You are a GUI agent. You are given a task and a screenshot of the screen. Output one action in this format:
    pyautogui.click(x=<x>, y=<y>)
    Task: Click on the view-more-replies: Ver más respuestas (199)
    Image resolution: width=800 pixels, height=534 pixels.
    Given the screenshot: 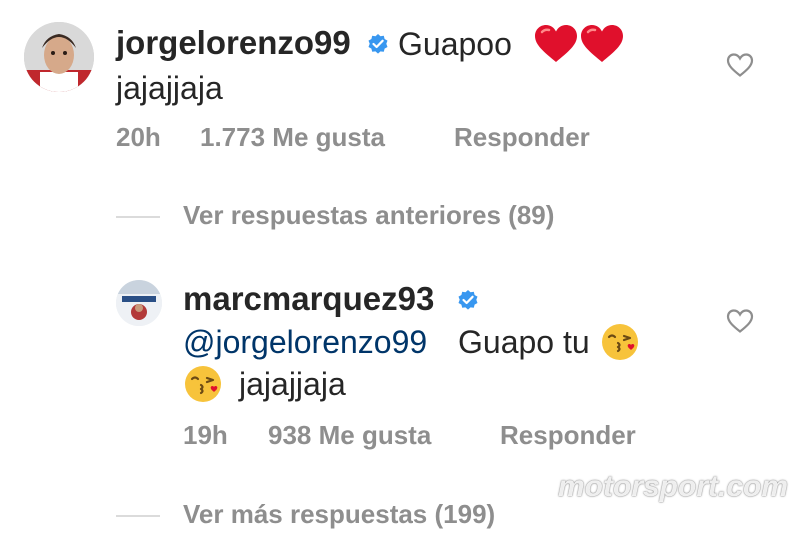 What is the action you would take?
    pyautogui.click(x=339, y=514)
    